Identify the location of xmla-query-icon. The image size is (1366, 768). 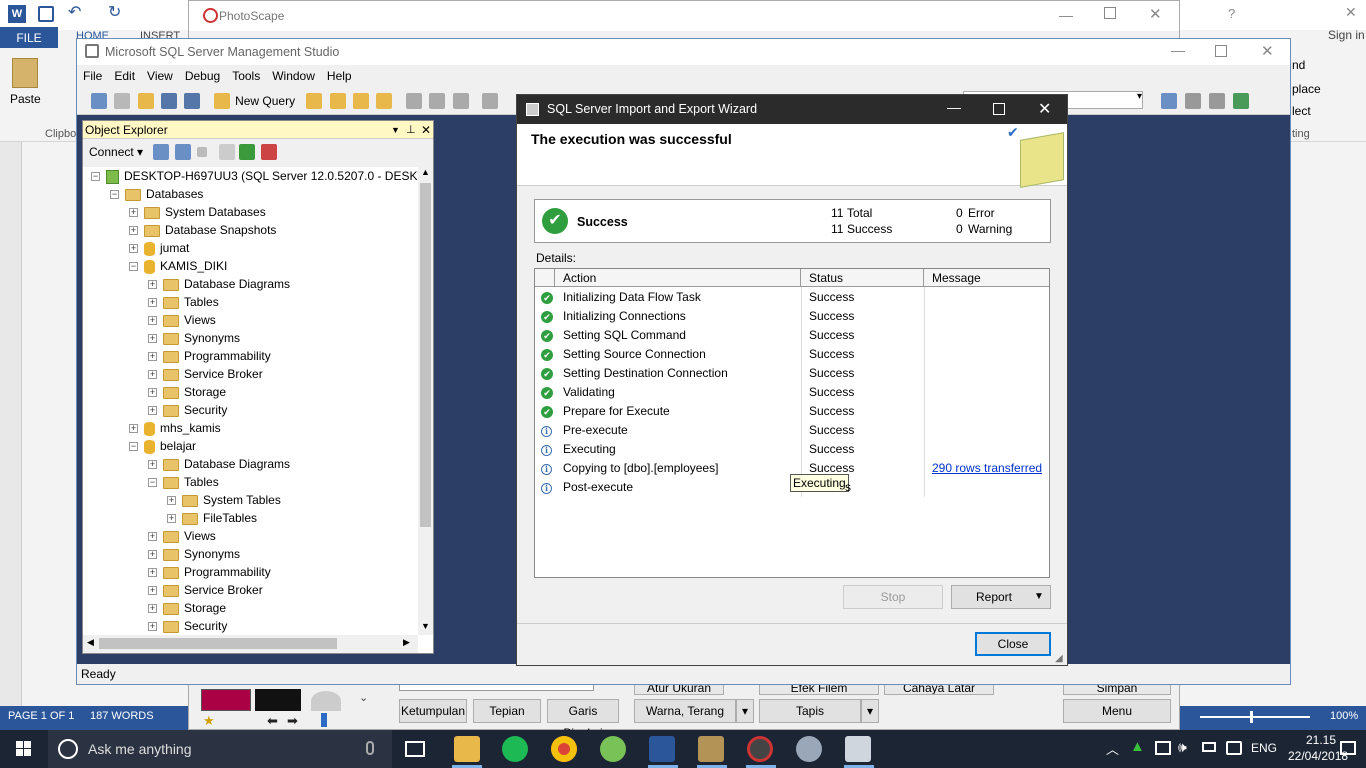
(384, 101).